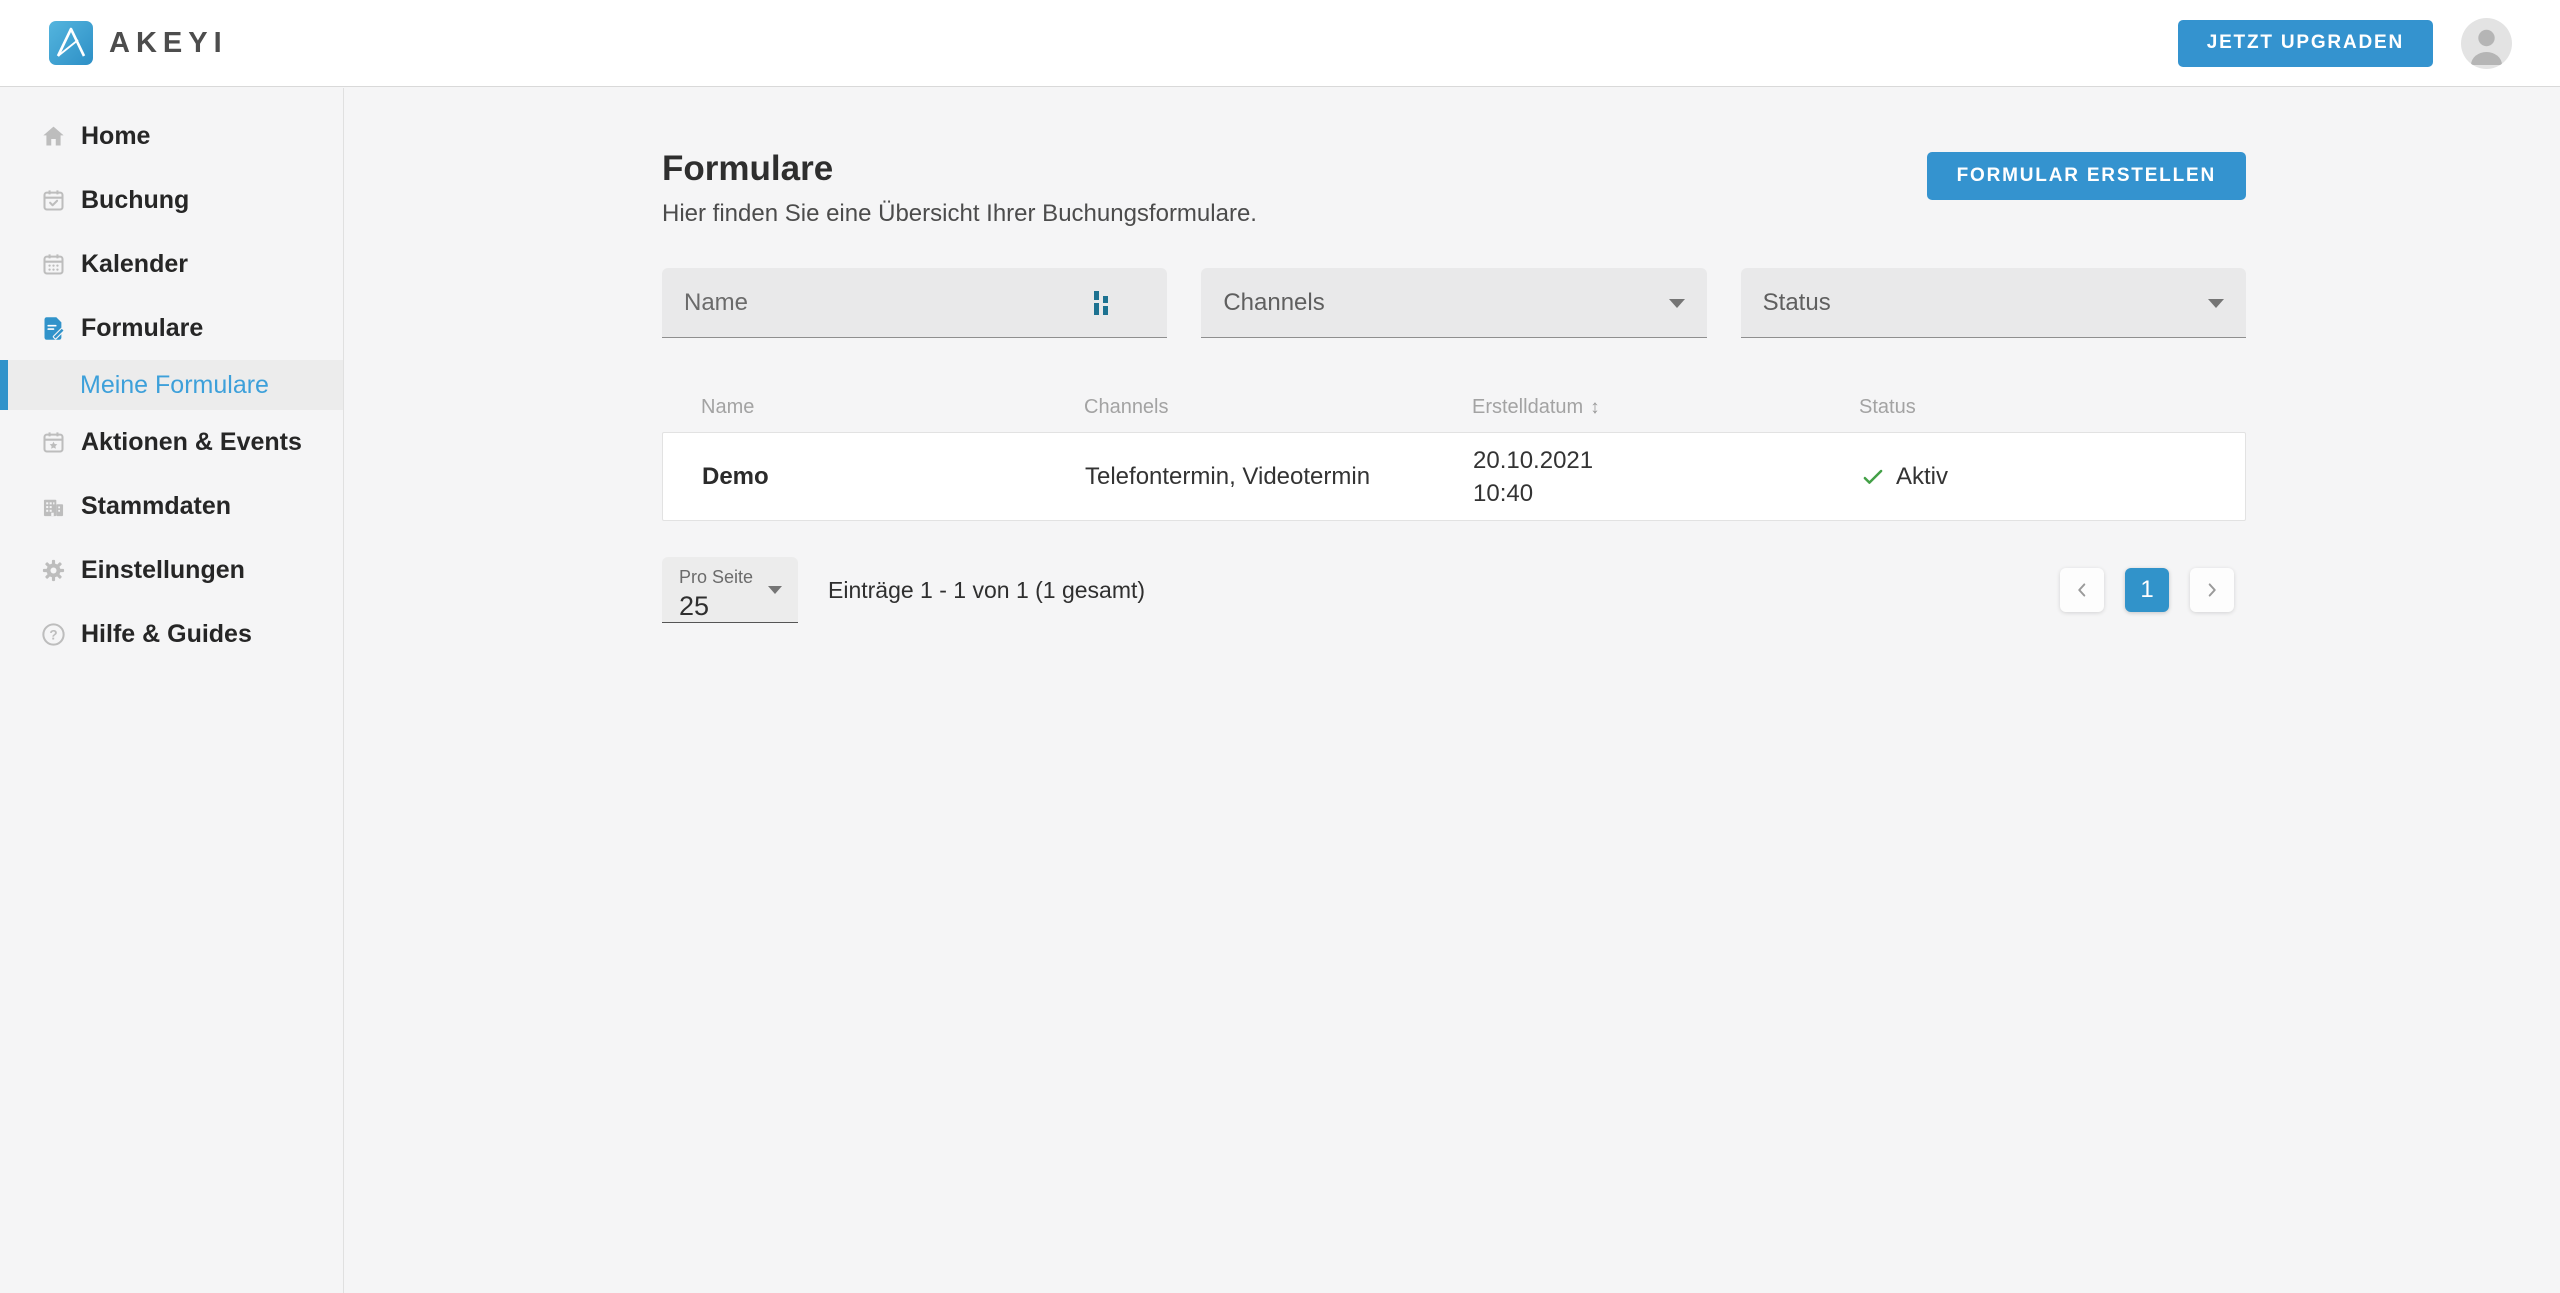 This screenshot has width=2560, height=1293. Describe the element at coordinates (2305, 43) in the screenshot. I see `upgrade-button: JETZT UPGRADEN` at that location.